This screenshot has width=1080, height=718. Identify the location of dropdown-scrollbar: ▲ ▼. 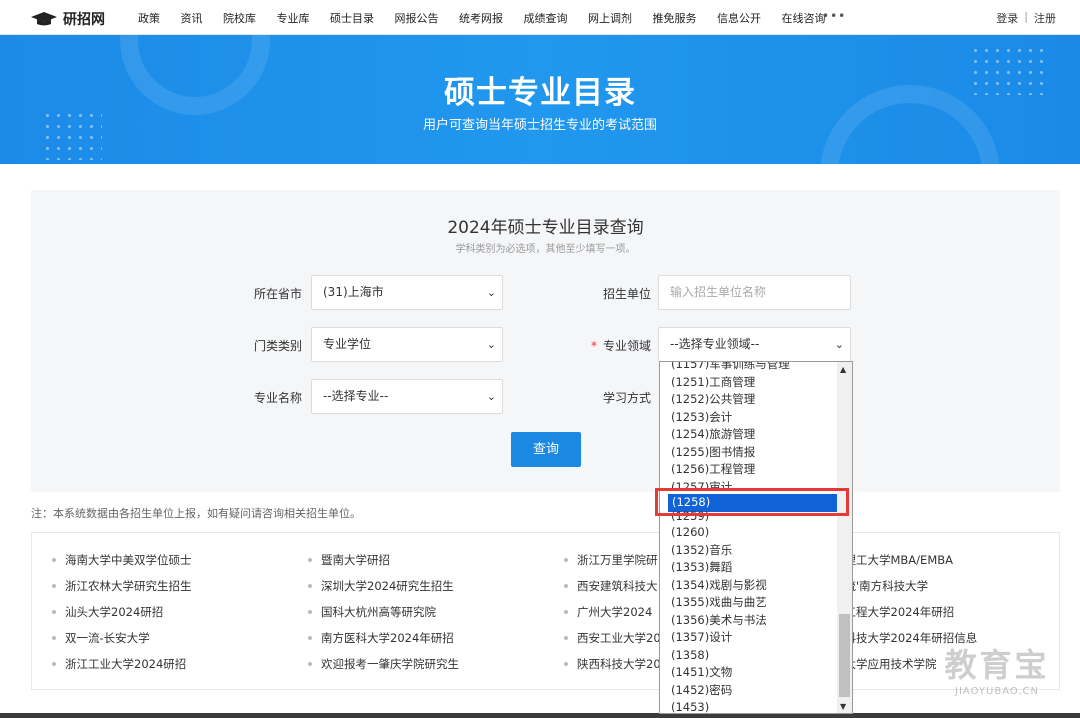
(844, 537).